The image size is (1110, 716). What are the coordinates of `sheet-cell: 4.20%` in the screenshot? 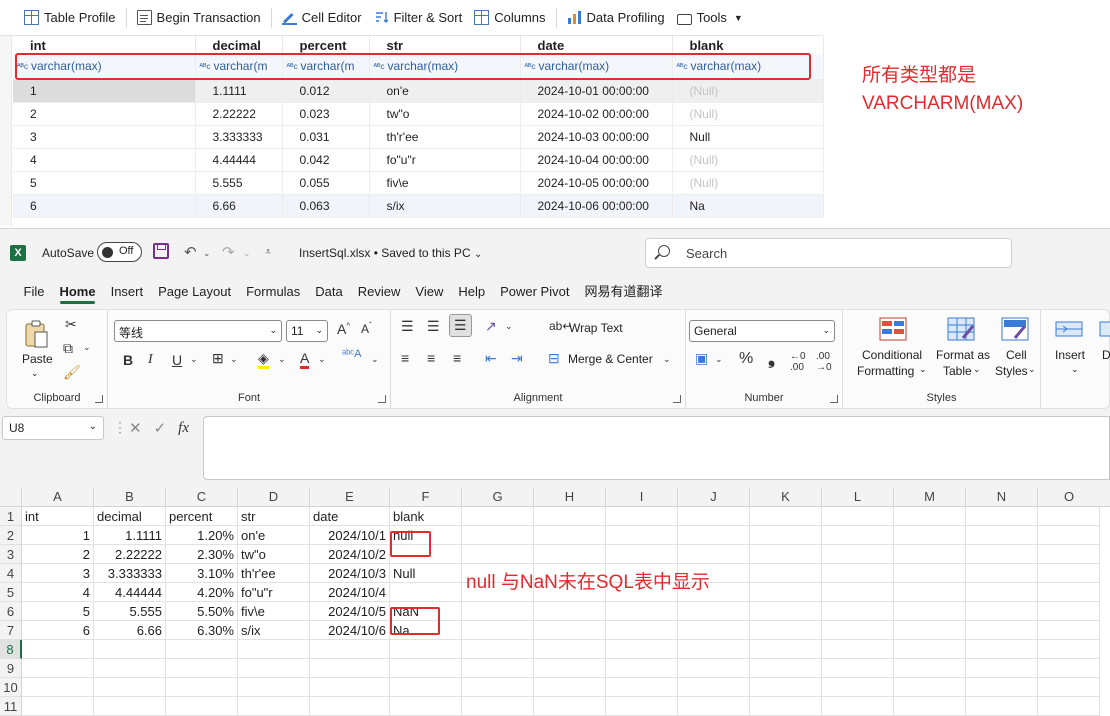 It's located at (202, 592).